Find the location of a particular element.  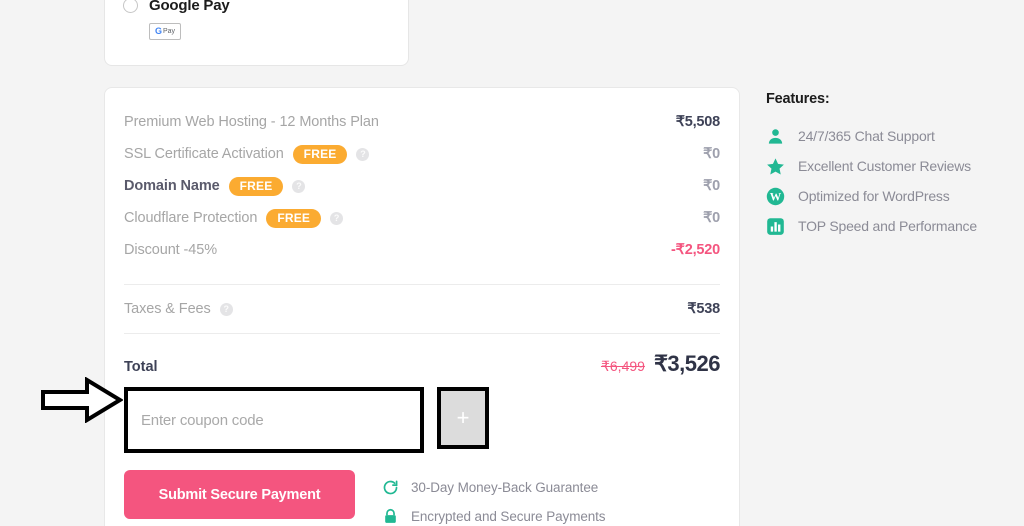

star-icon is located at coordinates (775, 166).